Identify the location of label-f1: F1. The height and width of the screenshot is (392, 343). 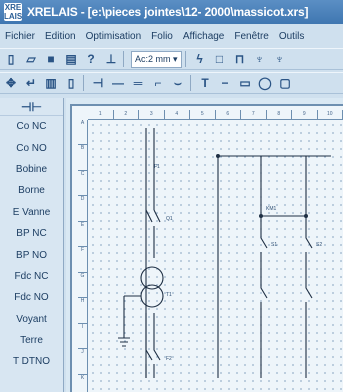
(157, 167).